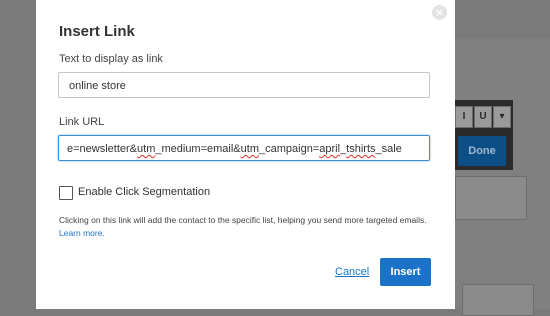 The image size is (550, 316). Describe the element at coordinates (102, 149) in the screenshot. I see `url-segment: e=newsletter&` at that location.